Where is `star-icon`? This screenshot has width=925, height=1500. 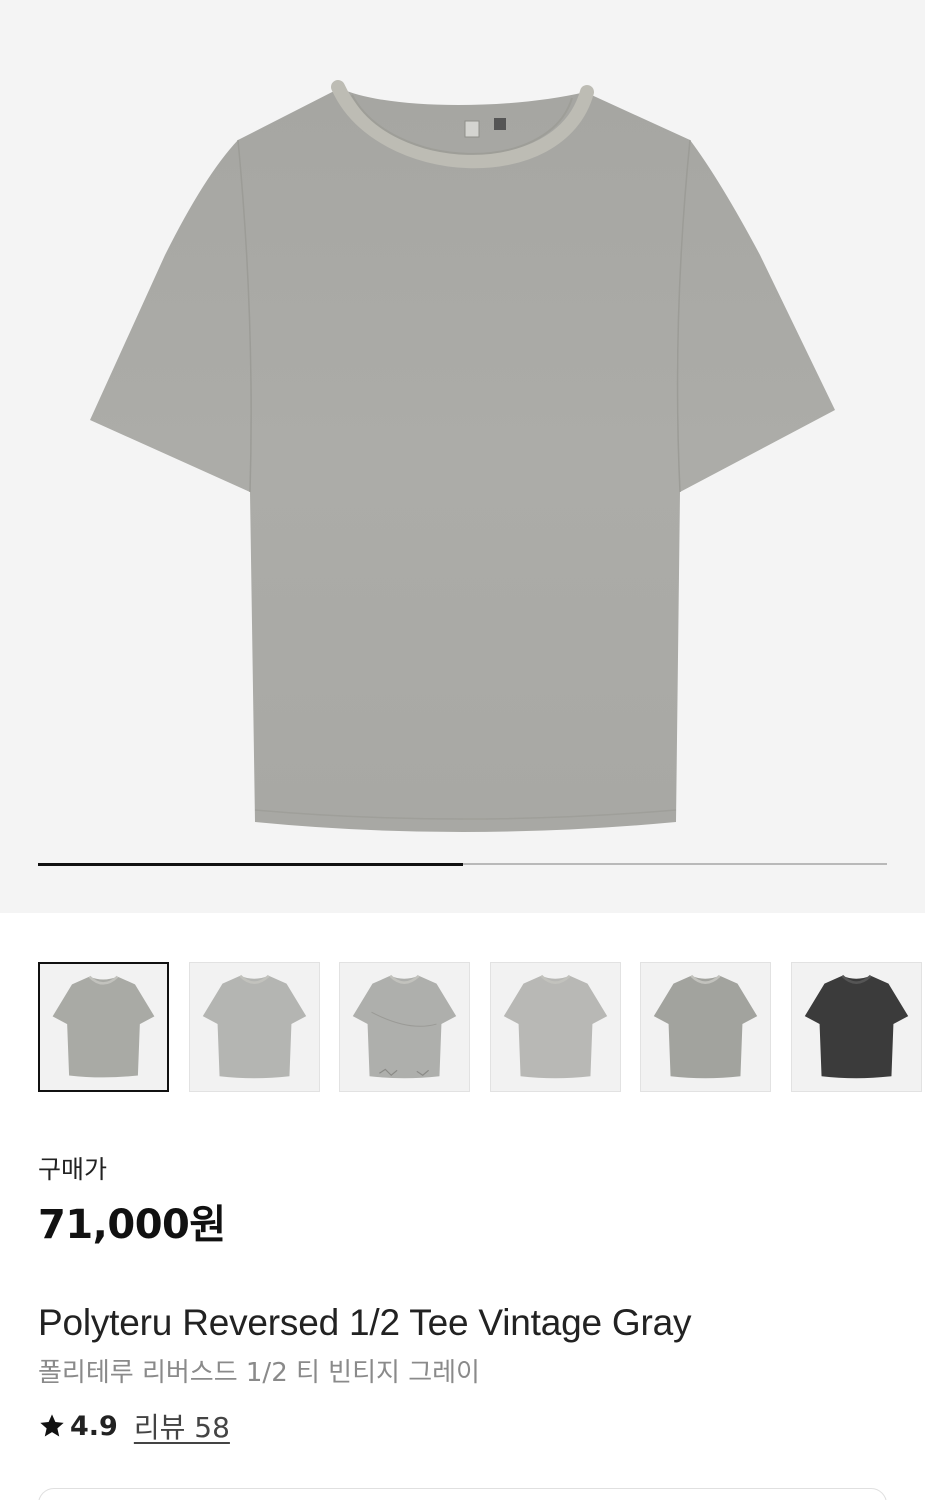
star-icon is located at coordinates (52, 1425).